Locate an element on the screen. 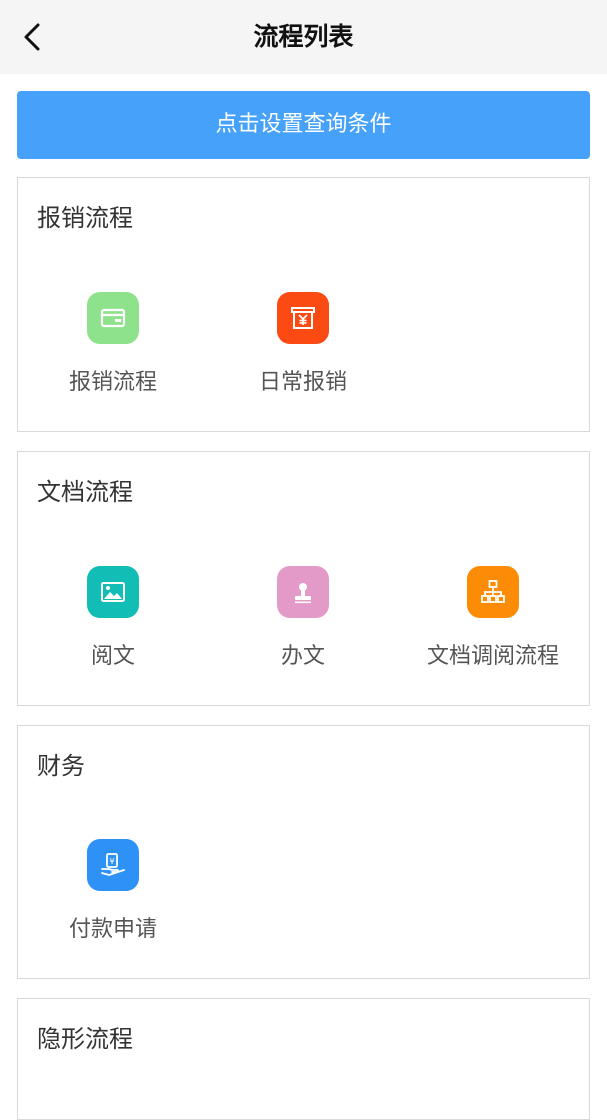 Image resolution: width=607 pixels, height=1120 pixels. flow-item-handle-document: 办文 is located at coordinates (303, 626).